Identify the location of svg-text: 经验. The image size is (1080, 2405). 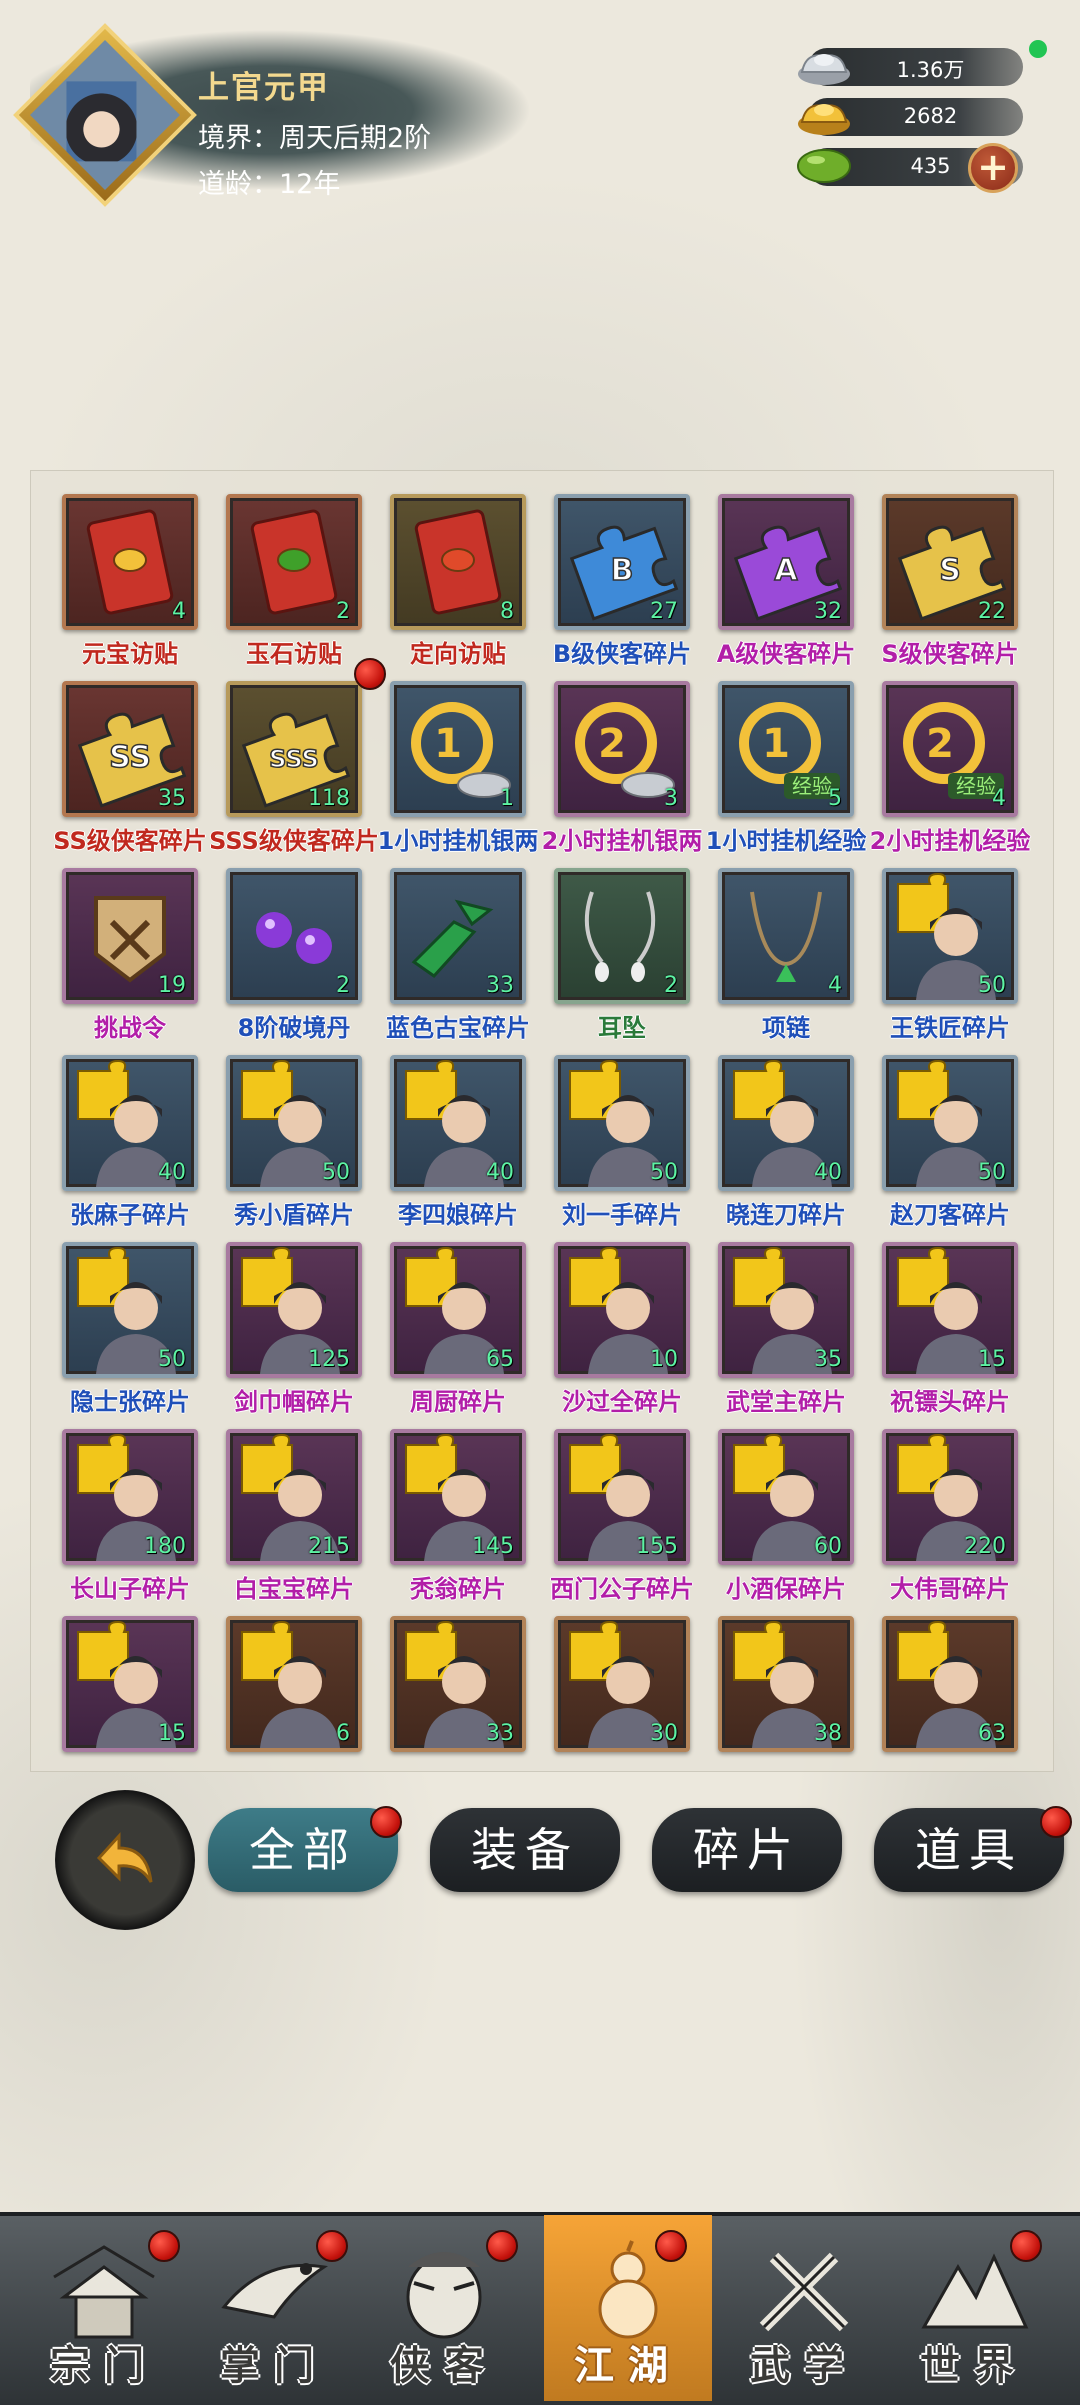
(976, 786).